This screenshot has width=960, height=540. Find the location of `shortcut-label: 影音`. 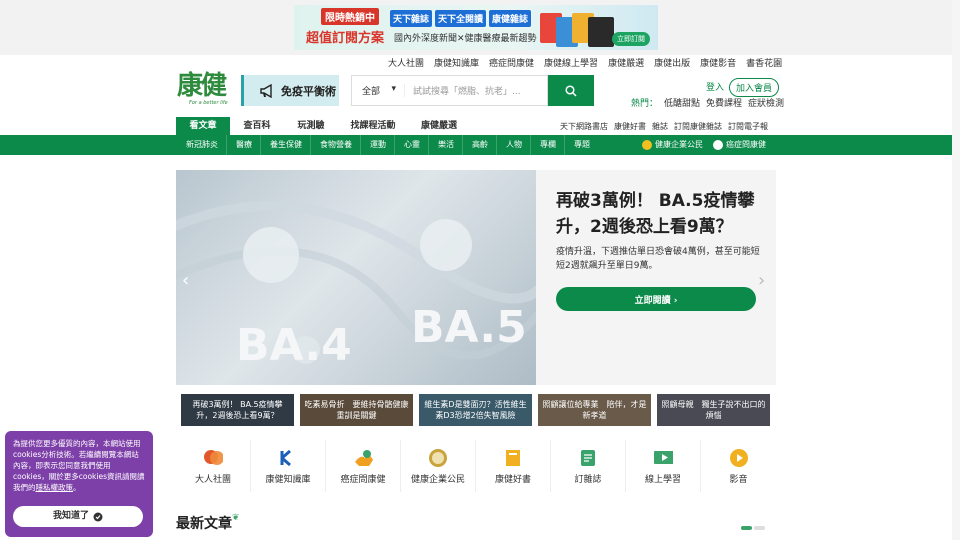

shortcut-label: 影音 is located at coordinates (738, 479).